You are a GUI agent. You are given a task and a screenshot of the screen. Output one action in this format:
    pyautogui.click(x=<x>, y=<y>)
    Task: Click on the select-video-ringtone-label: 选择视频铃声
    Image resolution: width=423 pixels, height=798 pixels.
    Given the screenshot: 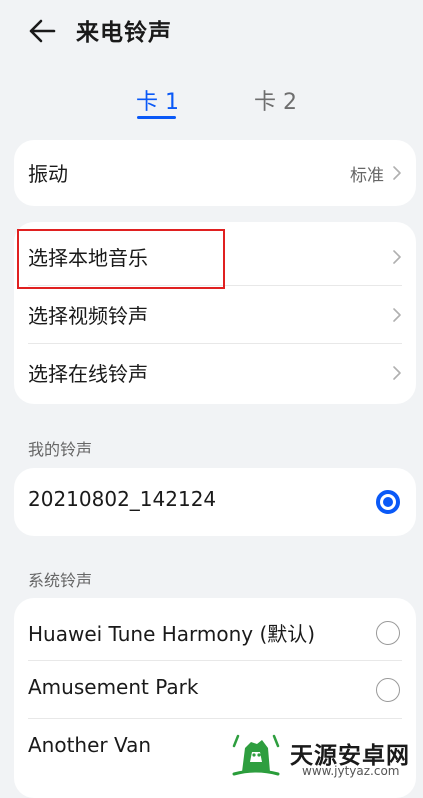 What is the action you would take?
    pyautogui.click(x=88, y=316)
    